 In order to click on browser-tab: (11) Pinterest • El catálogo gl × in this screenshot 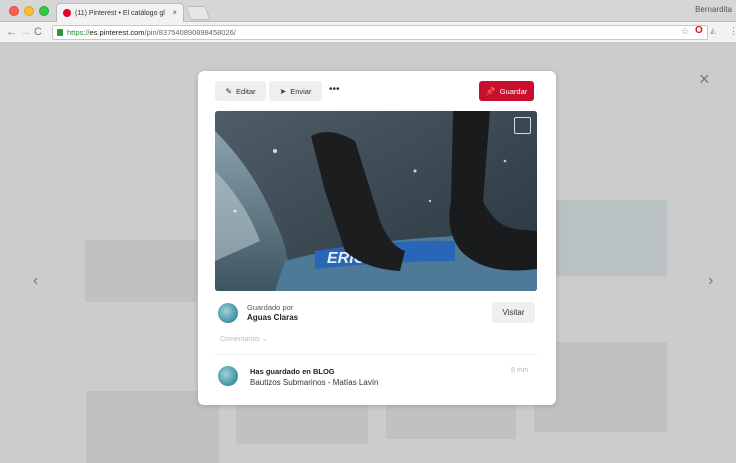, I will do `click(120, 12)`.